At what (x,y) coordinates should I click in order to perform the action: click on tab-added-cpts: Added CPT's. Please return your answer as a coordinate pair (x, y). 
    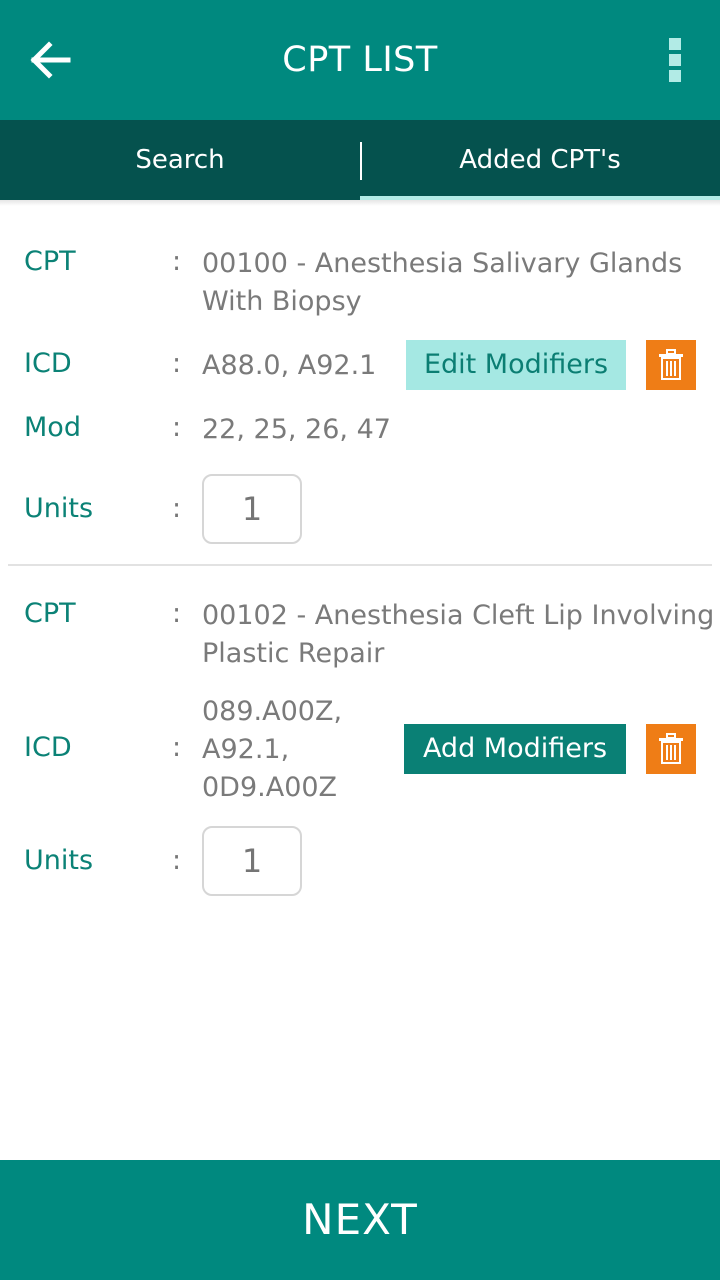
    Looking at the image, I should click on (540, 160).